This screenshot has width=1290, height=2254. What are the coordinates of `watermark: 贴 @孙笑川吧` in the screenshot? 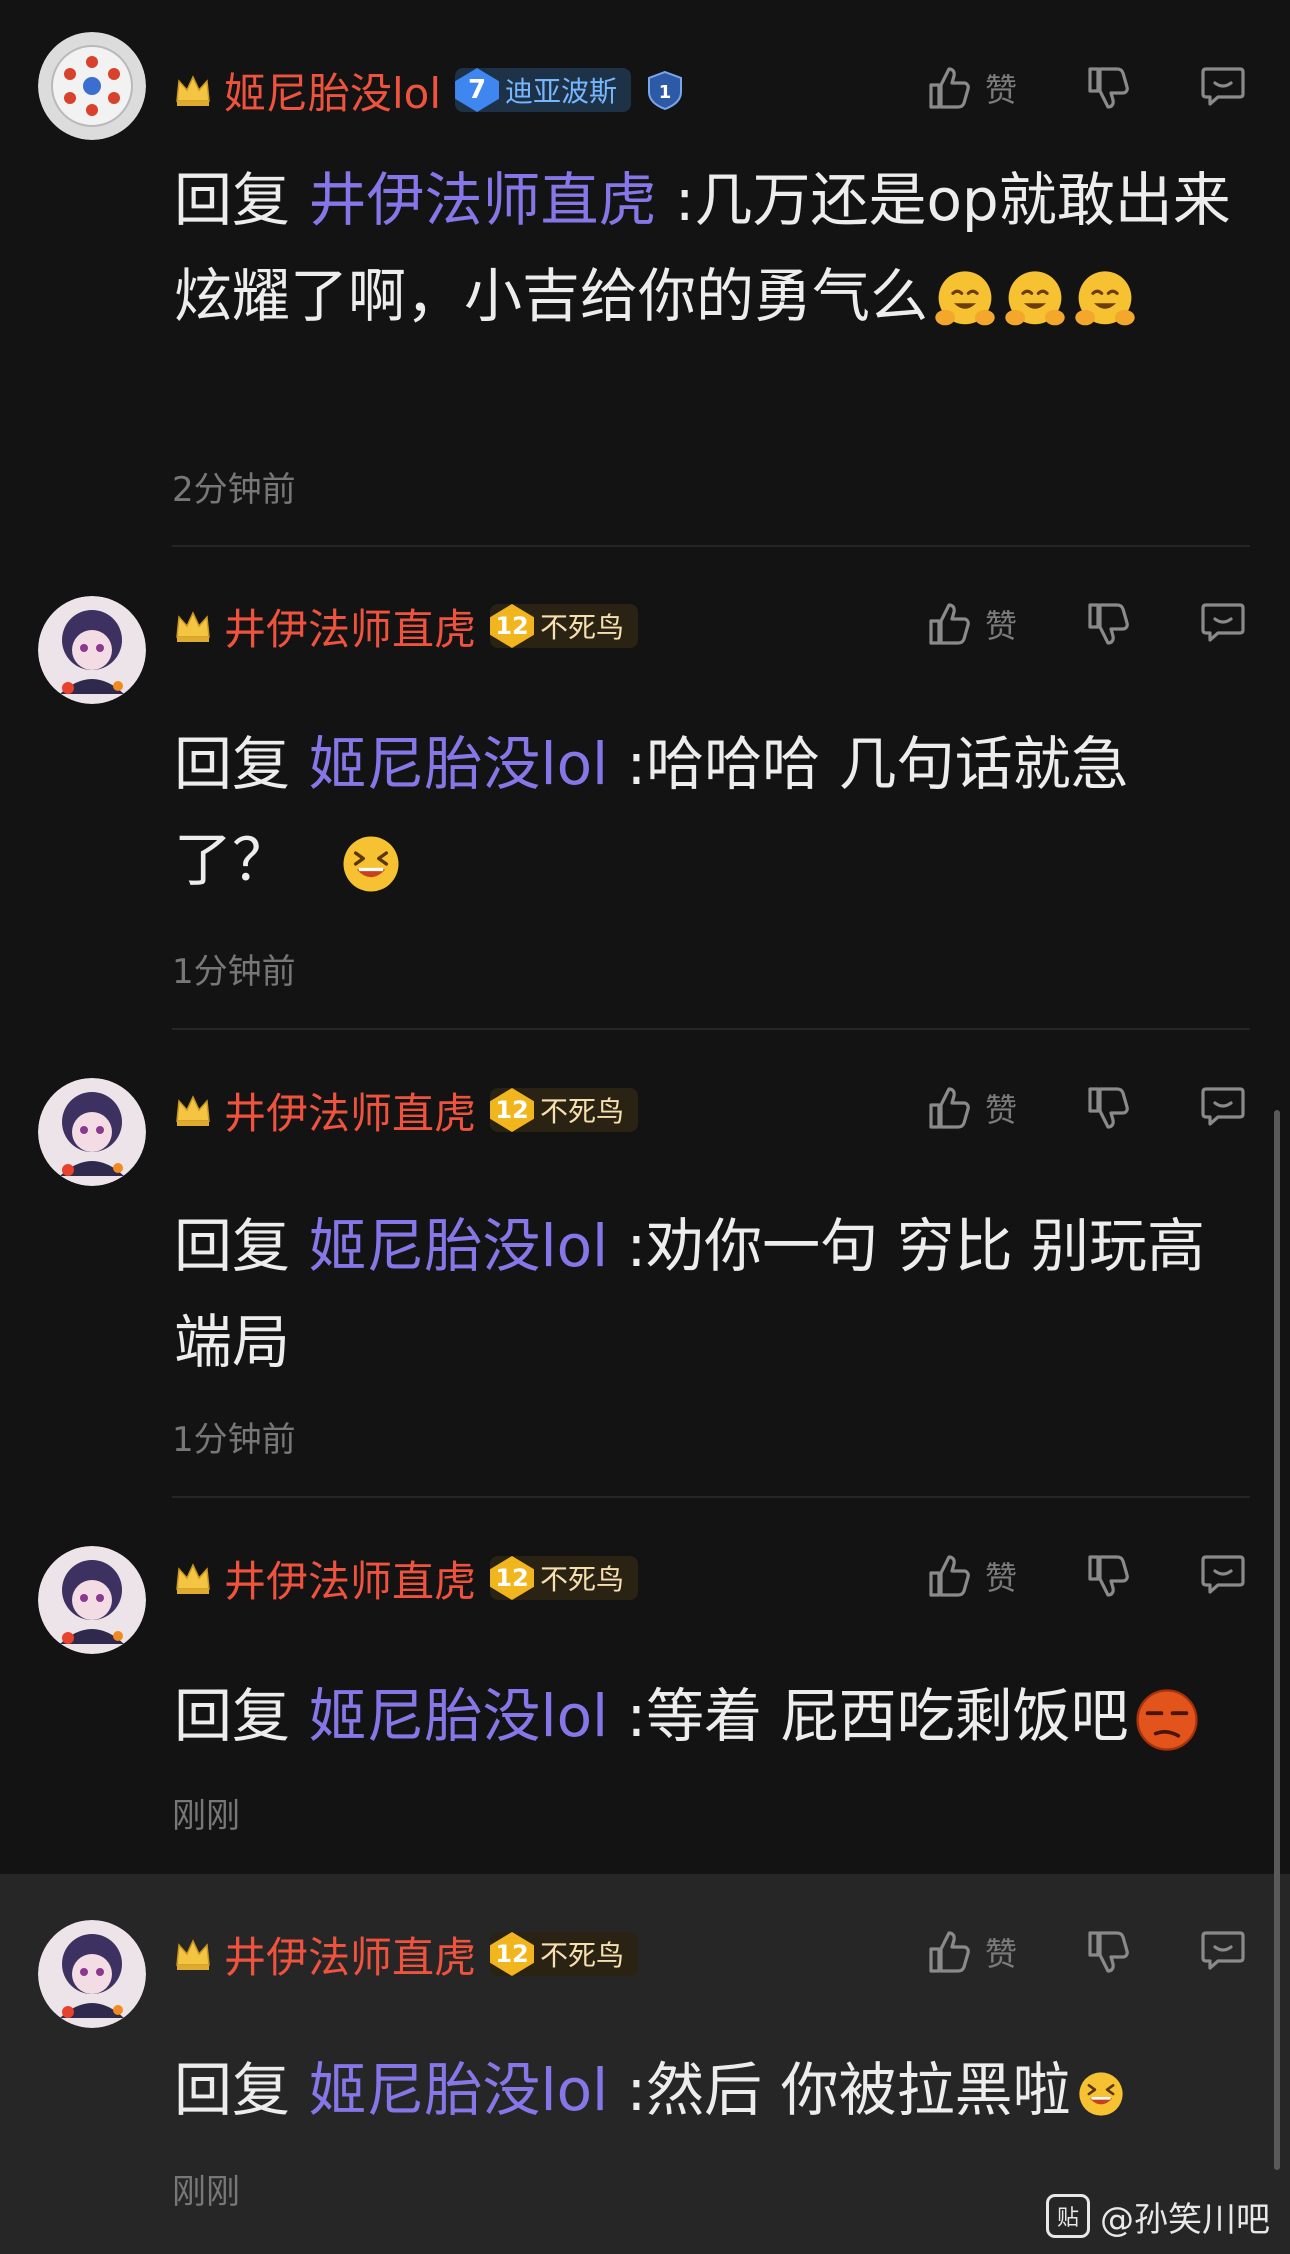 It's located at (1158, 2216).